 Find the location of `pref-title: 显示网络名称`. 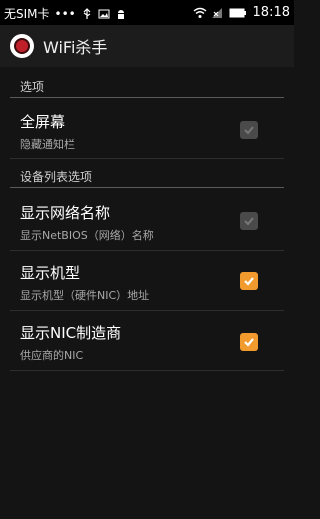

pref-title: 显示网络名称 is located at coordinates (65, 213).